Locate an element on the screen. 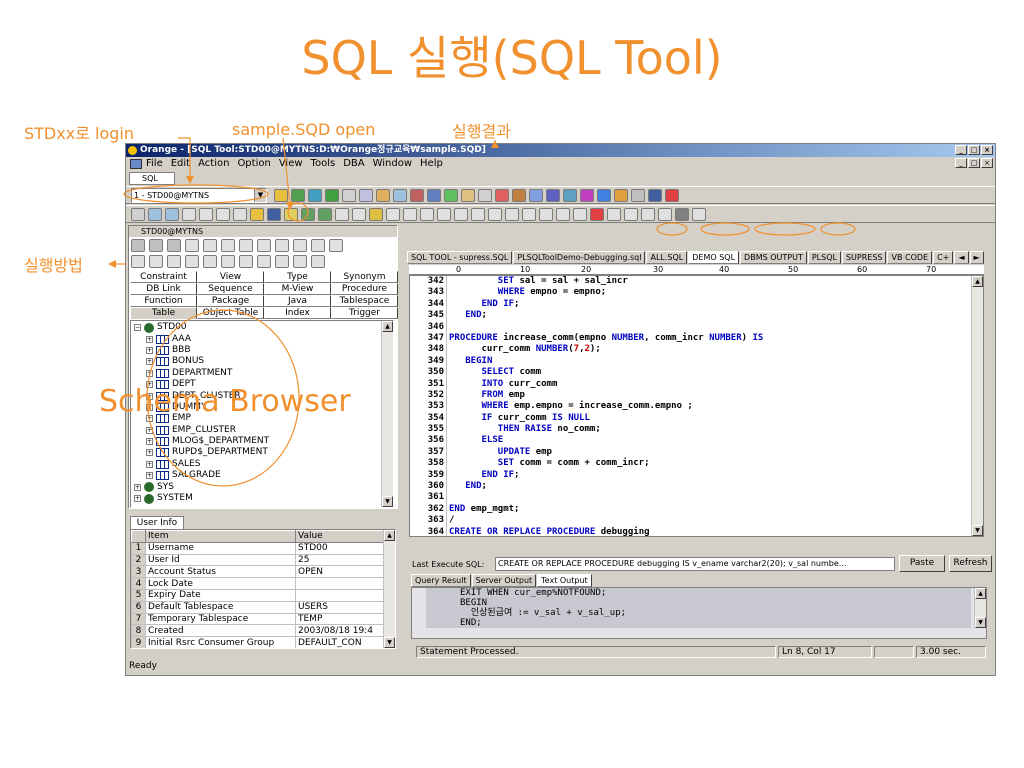 This screenshot has width=1024, height=768. login-highlight-ring is located at coordinates (196, 194).